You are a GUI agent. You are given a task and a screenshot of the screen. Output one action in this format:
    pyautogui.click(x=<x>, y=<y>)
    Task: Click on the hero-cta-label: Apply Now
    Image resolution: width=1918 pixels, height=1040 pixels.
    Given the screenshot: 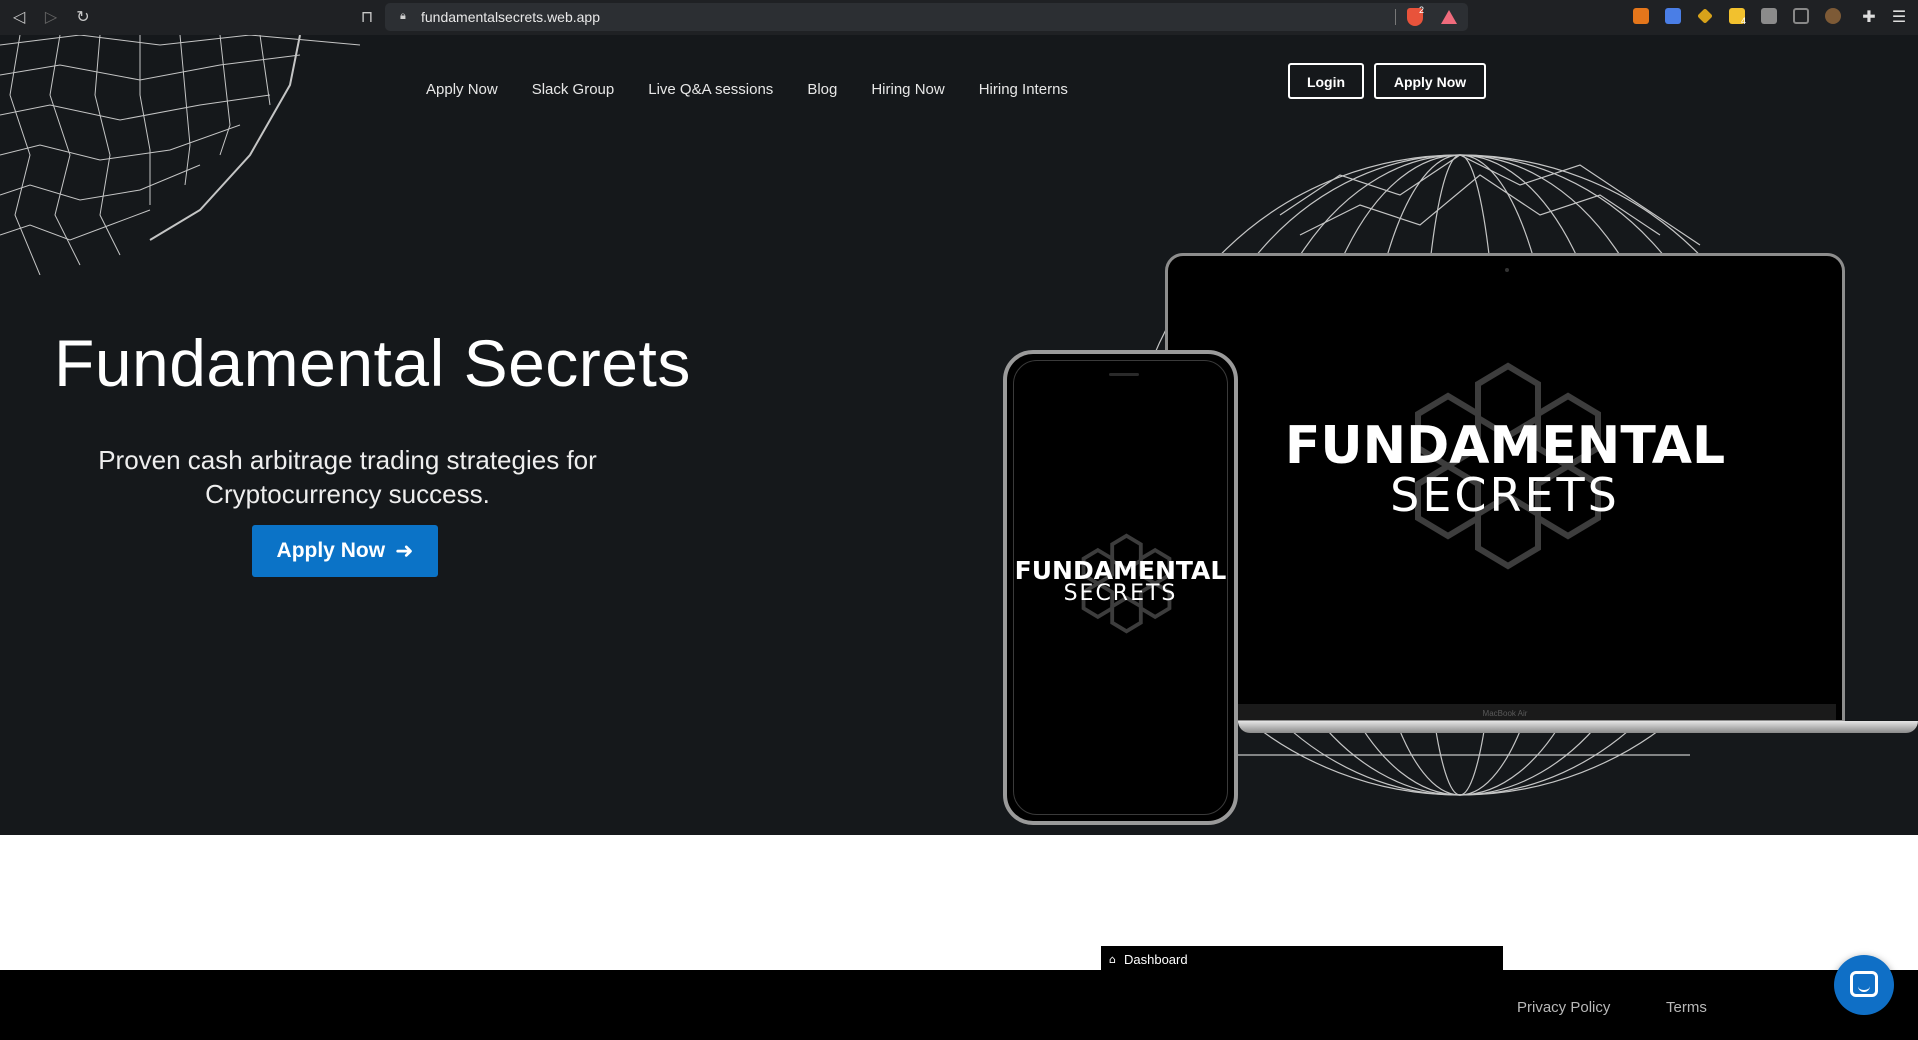 What is the action you would take?
    pyautogui.click(x=331, y=550)
    